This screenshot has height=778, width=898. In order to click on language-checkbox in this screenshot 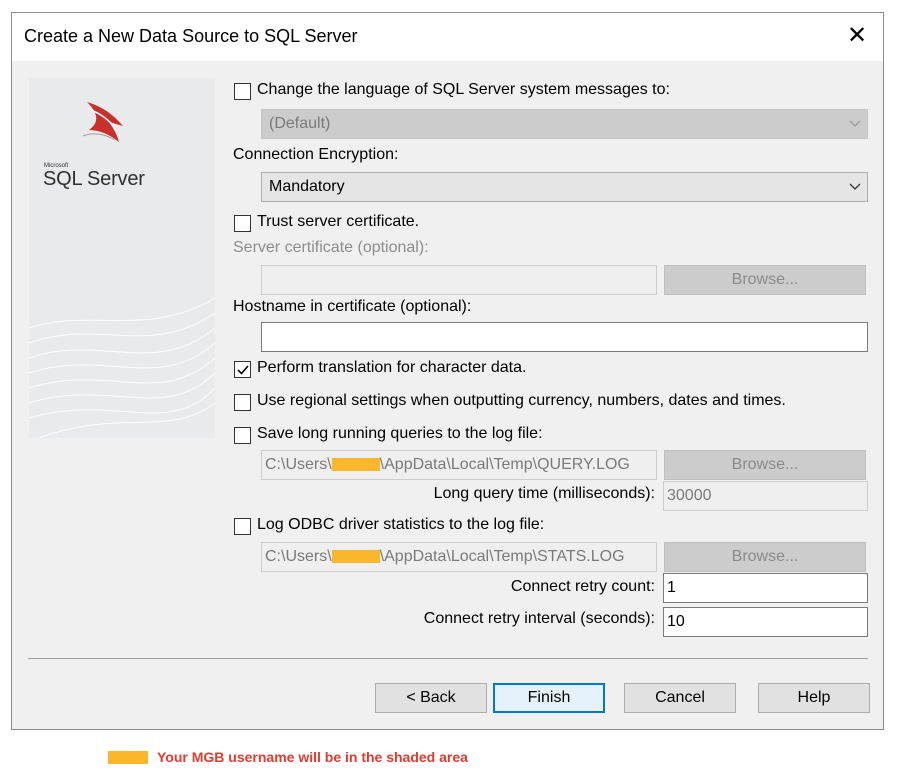, I will do `click(242, 91)`.